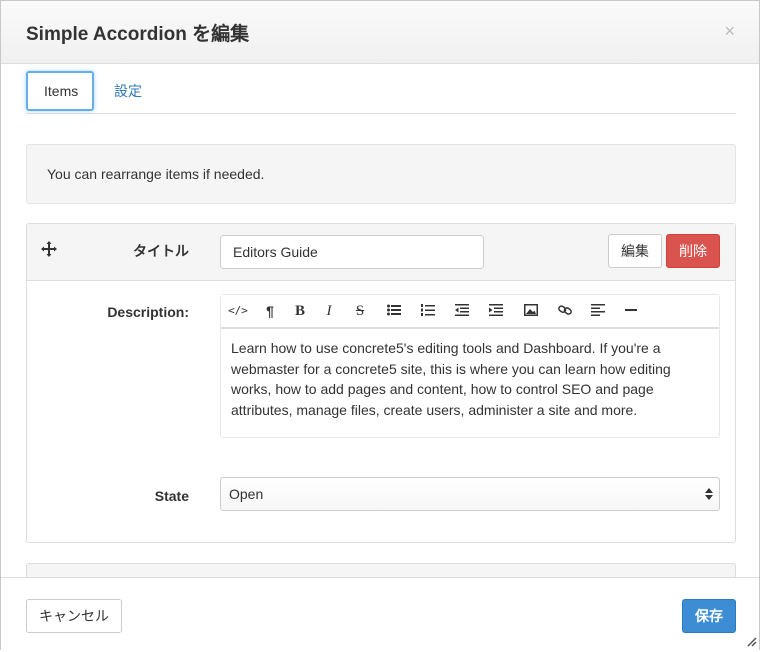  Describe the element at coordinates (128, 91) in the screenshot. I see `tab-settings: 設定` at that location.